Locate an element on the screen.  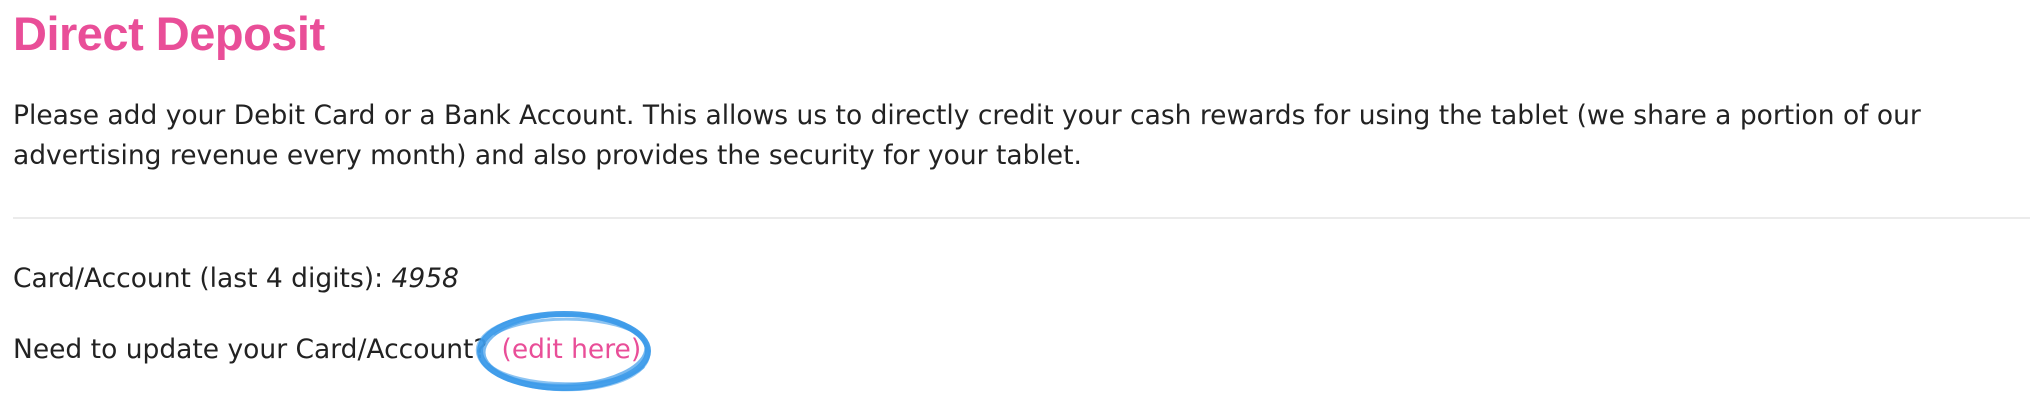
account-label: Card/Account (last 4 digits): is located at coordinates (198, 278).